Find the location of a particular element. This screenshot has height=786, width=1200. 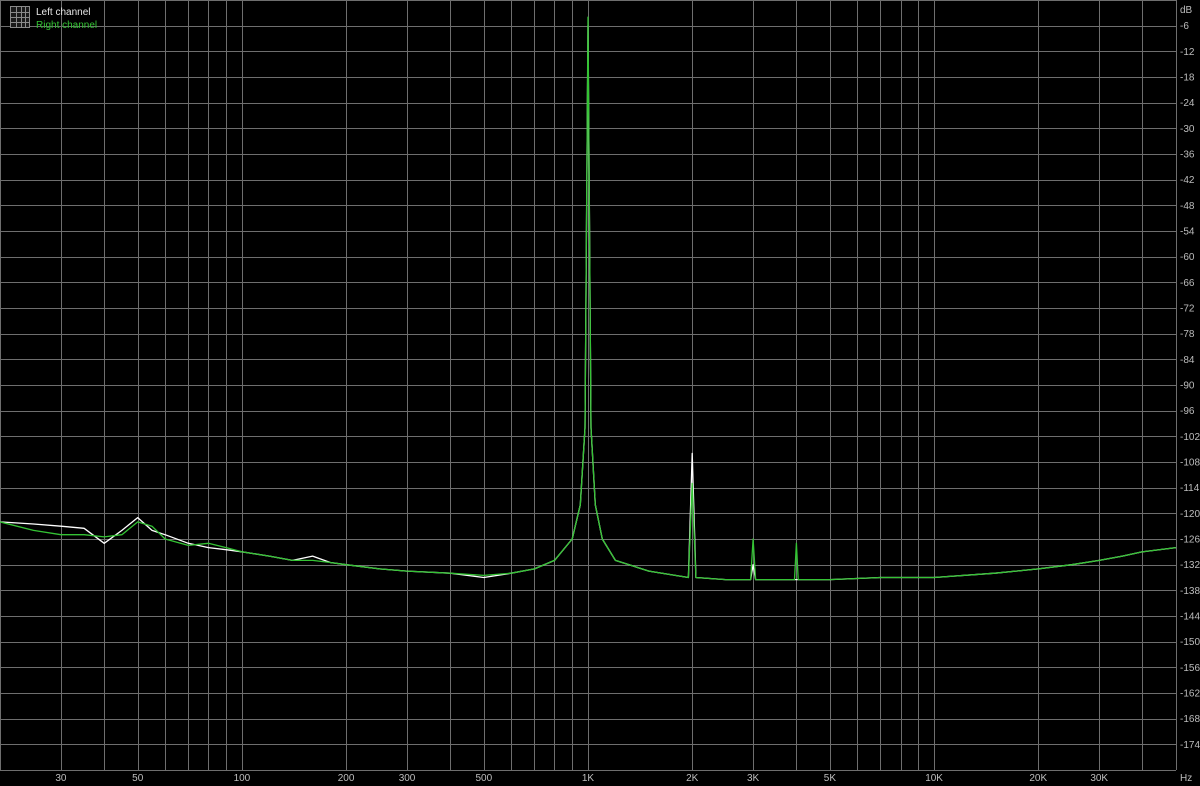

legend-entries: Left channel Right channel is located at coordinates (66, 19).